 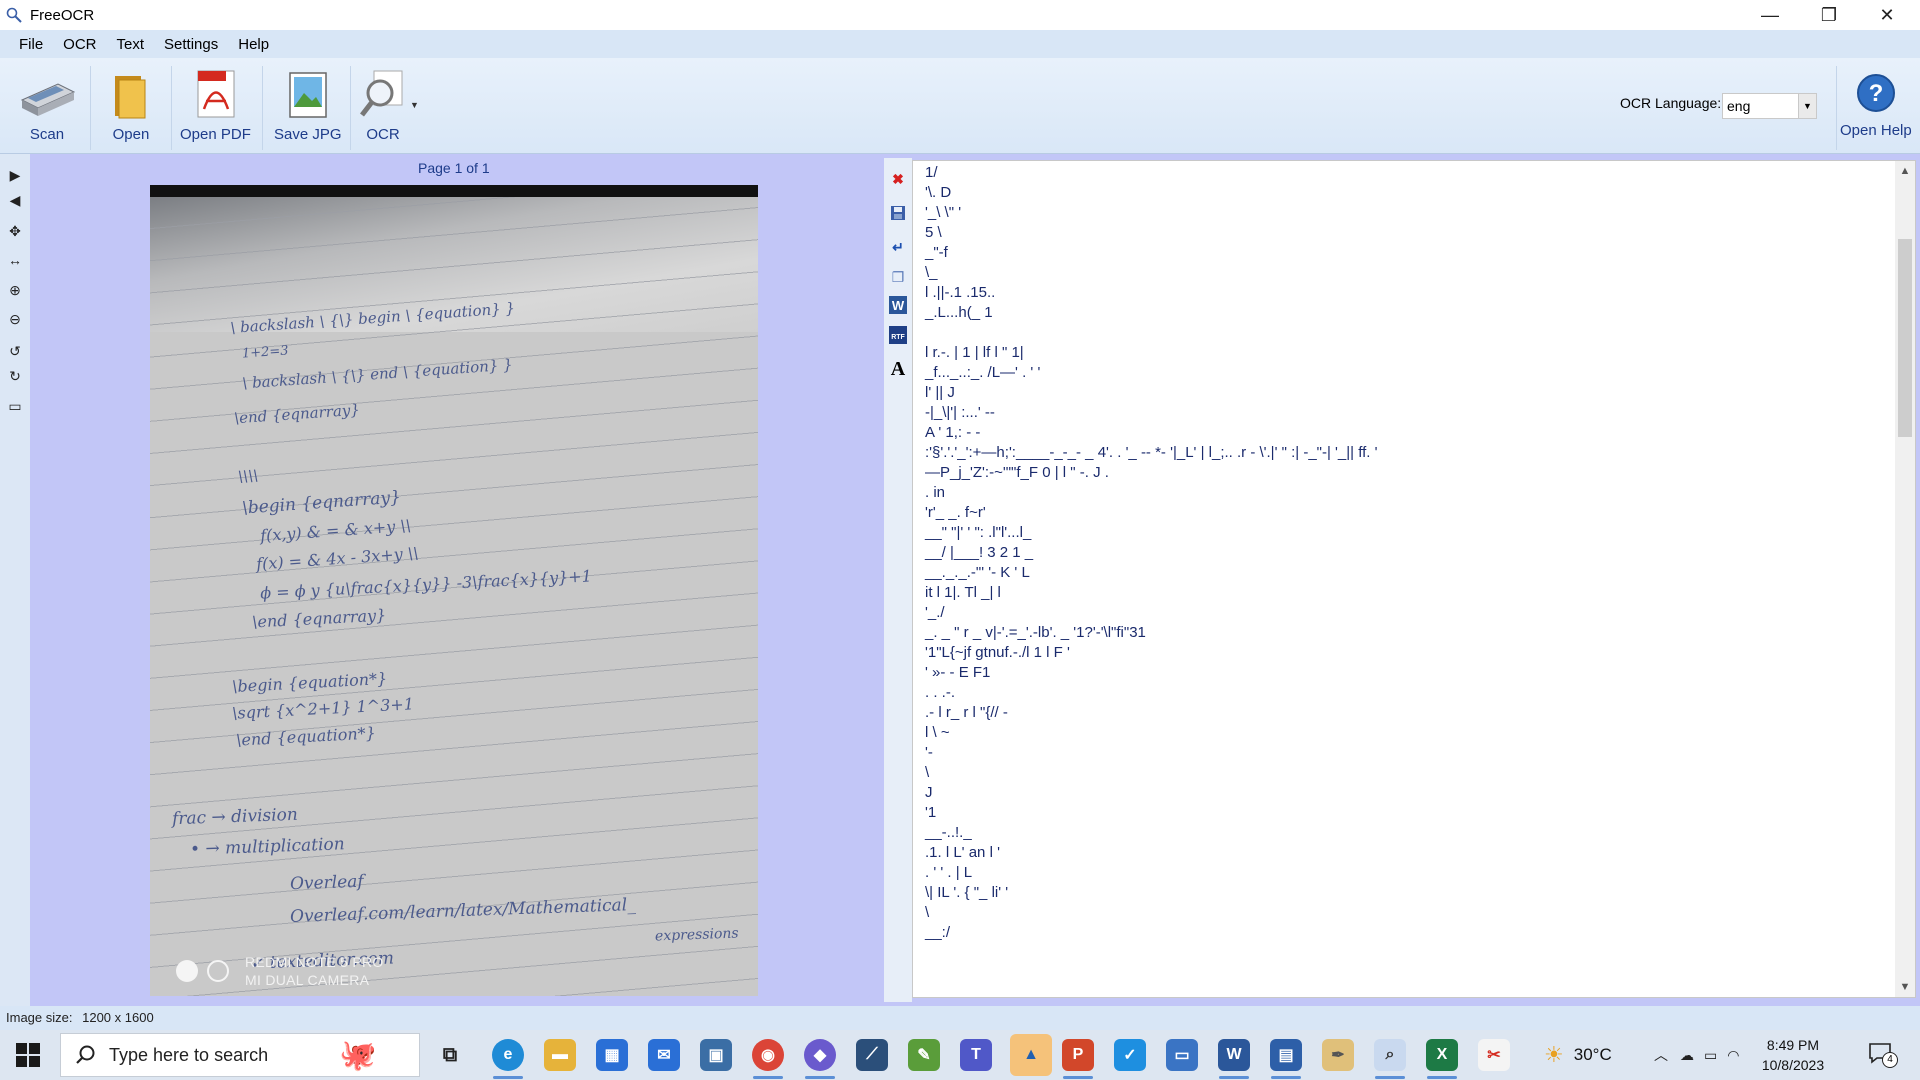 What do you see at coordinates (898, 369) in the screenshot?
I see `font-icon: A` at bounding box center [898, 369].